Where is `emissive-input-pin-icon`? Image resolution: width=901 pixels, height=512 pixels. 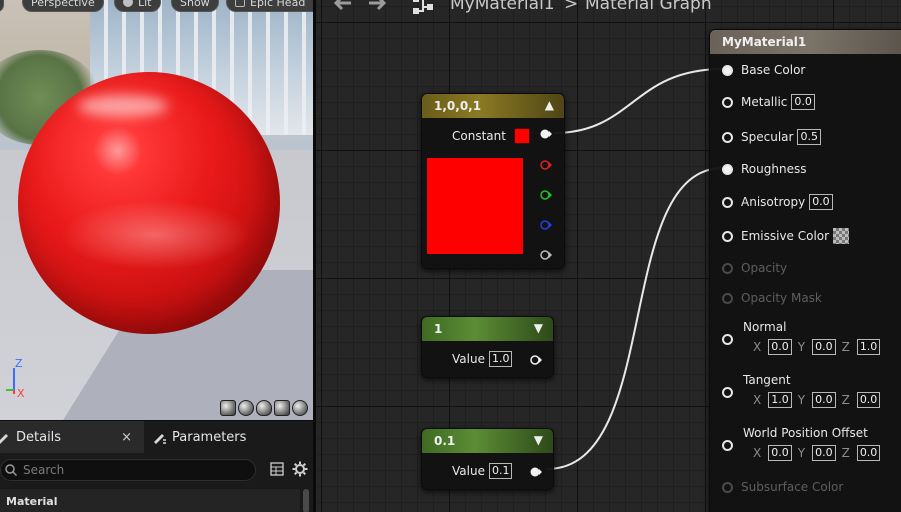 emissive-input-pin-icon is located at coordinates (727, 236).